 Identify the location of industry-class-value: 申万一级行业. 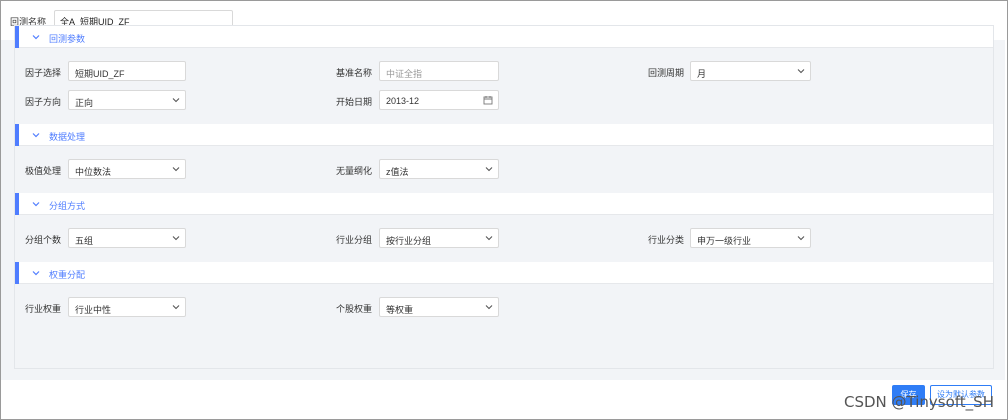
(724, 241).